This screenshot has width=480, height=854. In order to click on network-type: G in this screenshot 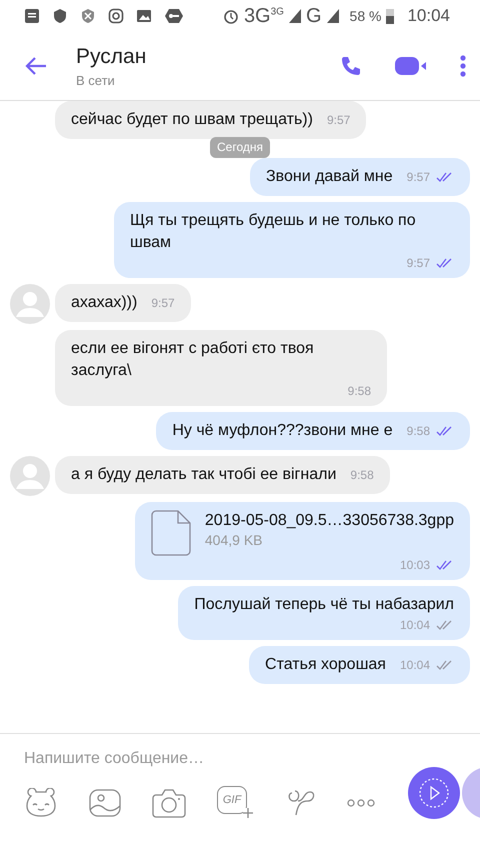, I will do `click(314, 16)`.